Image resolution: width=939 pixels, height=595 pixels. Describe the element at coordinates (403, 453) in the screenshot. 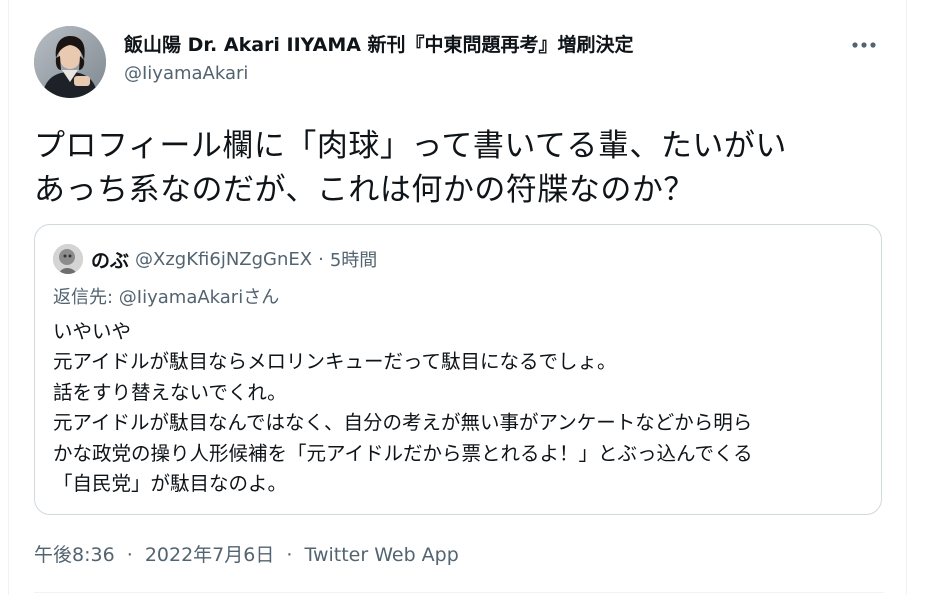

I see `quoted-text-line: かな政党の操り人形候補を「元アイドルだから票とれるよ！」とぶっ込んでくる` at that location.